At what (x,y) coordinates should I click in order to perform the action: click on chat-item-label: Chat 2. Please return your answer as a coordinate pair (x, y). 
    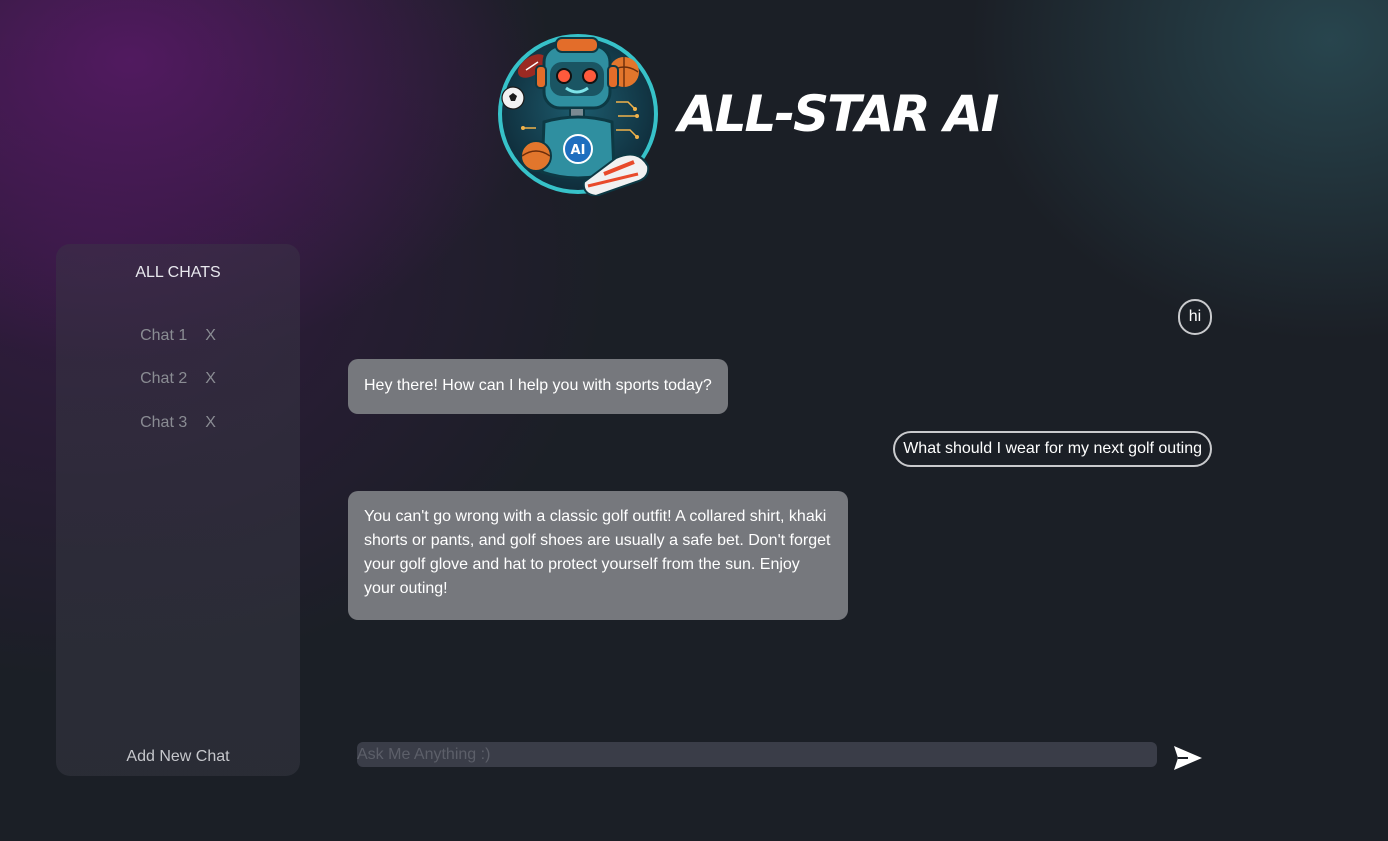
    Looking at the image, I should click on (163, 379).